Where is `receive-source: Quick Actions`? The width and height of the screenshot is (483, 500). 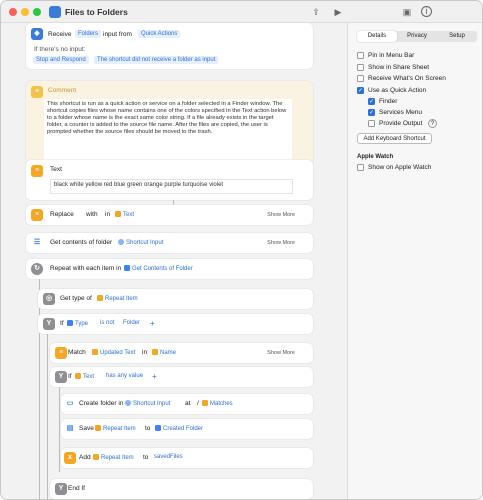 receive-source: Quick Actions is located at coordinates (159, 34).